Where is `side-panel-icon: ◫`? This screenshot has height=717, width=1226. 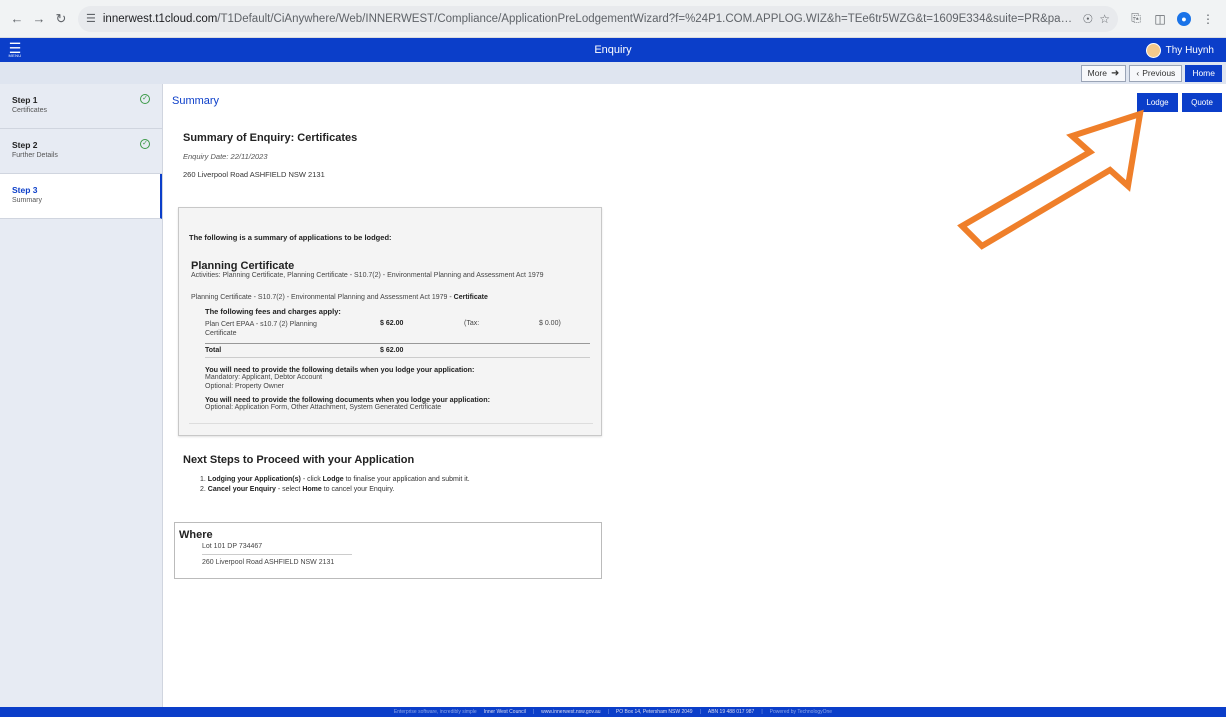 side-panel-icon: ◫ is located at coordinates (1160, 19).